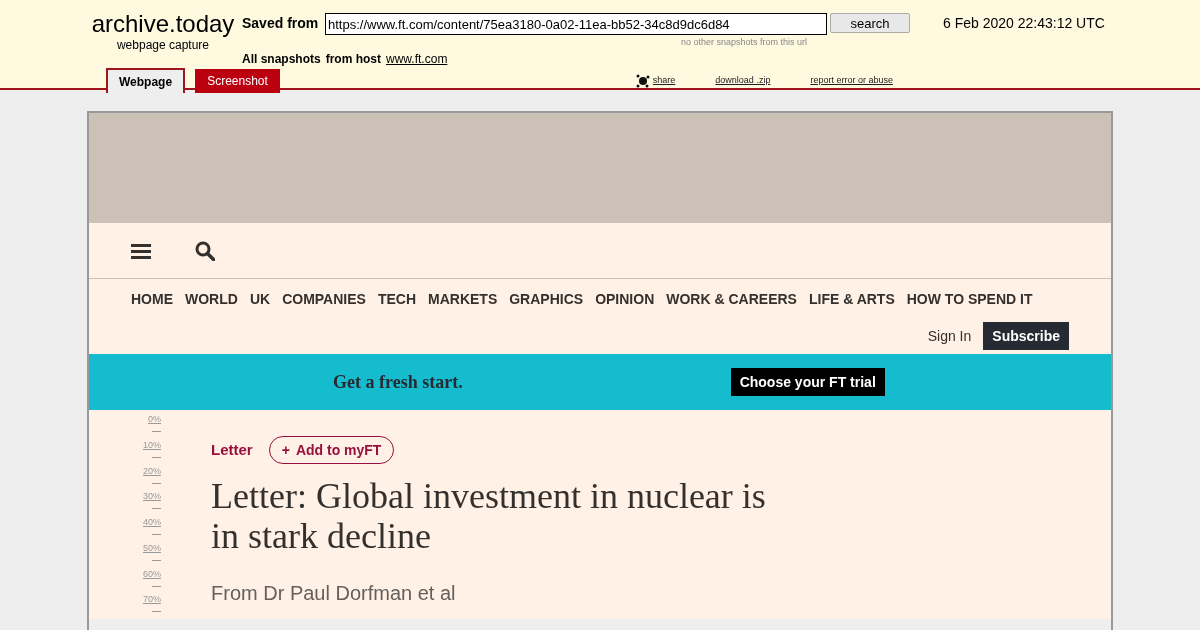  What do you see at coordinates (281, 23) in the screenshot?
I see `saved-from-label: Saved from` at bounding box center [281, 23].